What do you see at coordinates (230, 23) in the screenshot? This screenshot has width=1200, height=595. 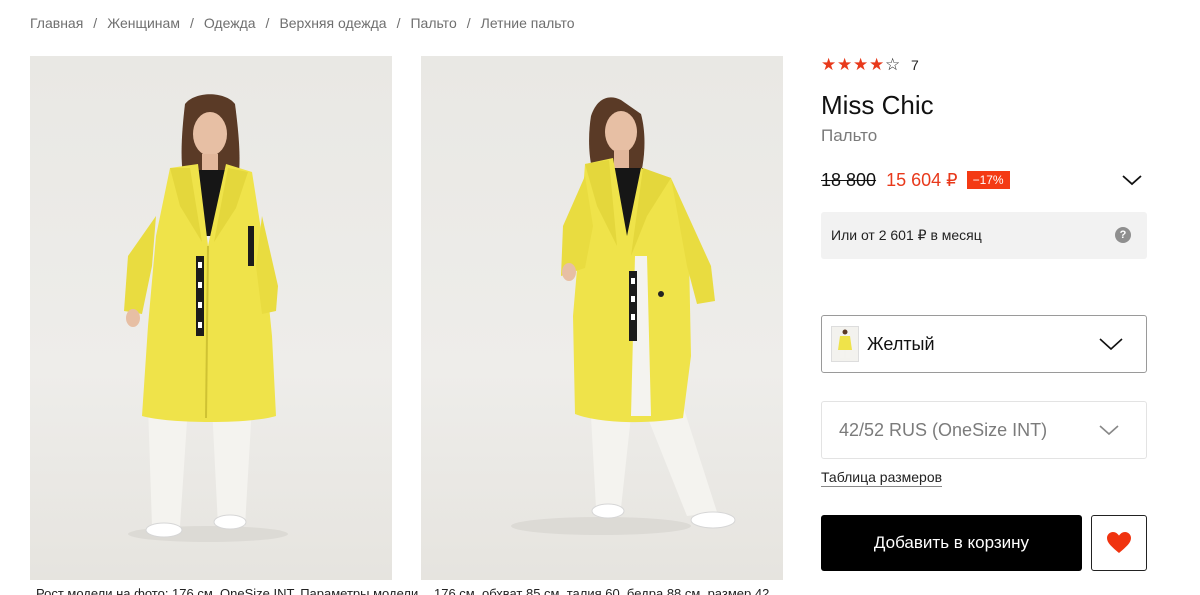 I see `breadcrumb-clothing: Одежда` at bounding box center [230, 23].